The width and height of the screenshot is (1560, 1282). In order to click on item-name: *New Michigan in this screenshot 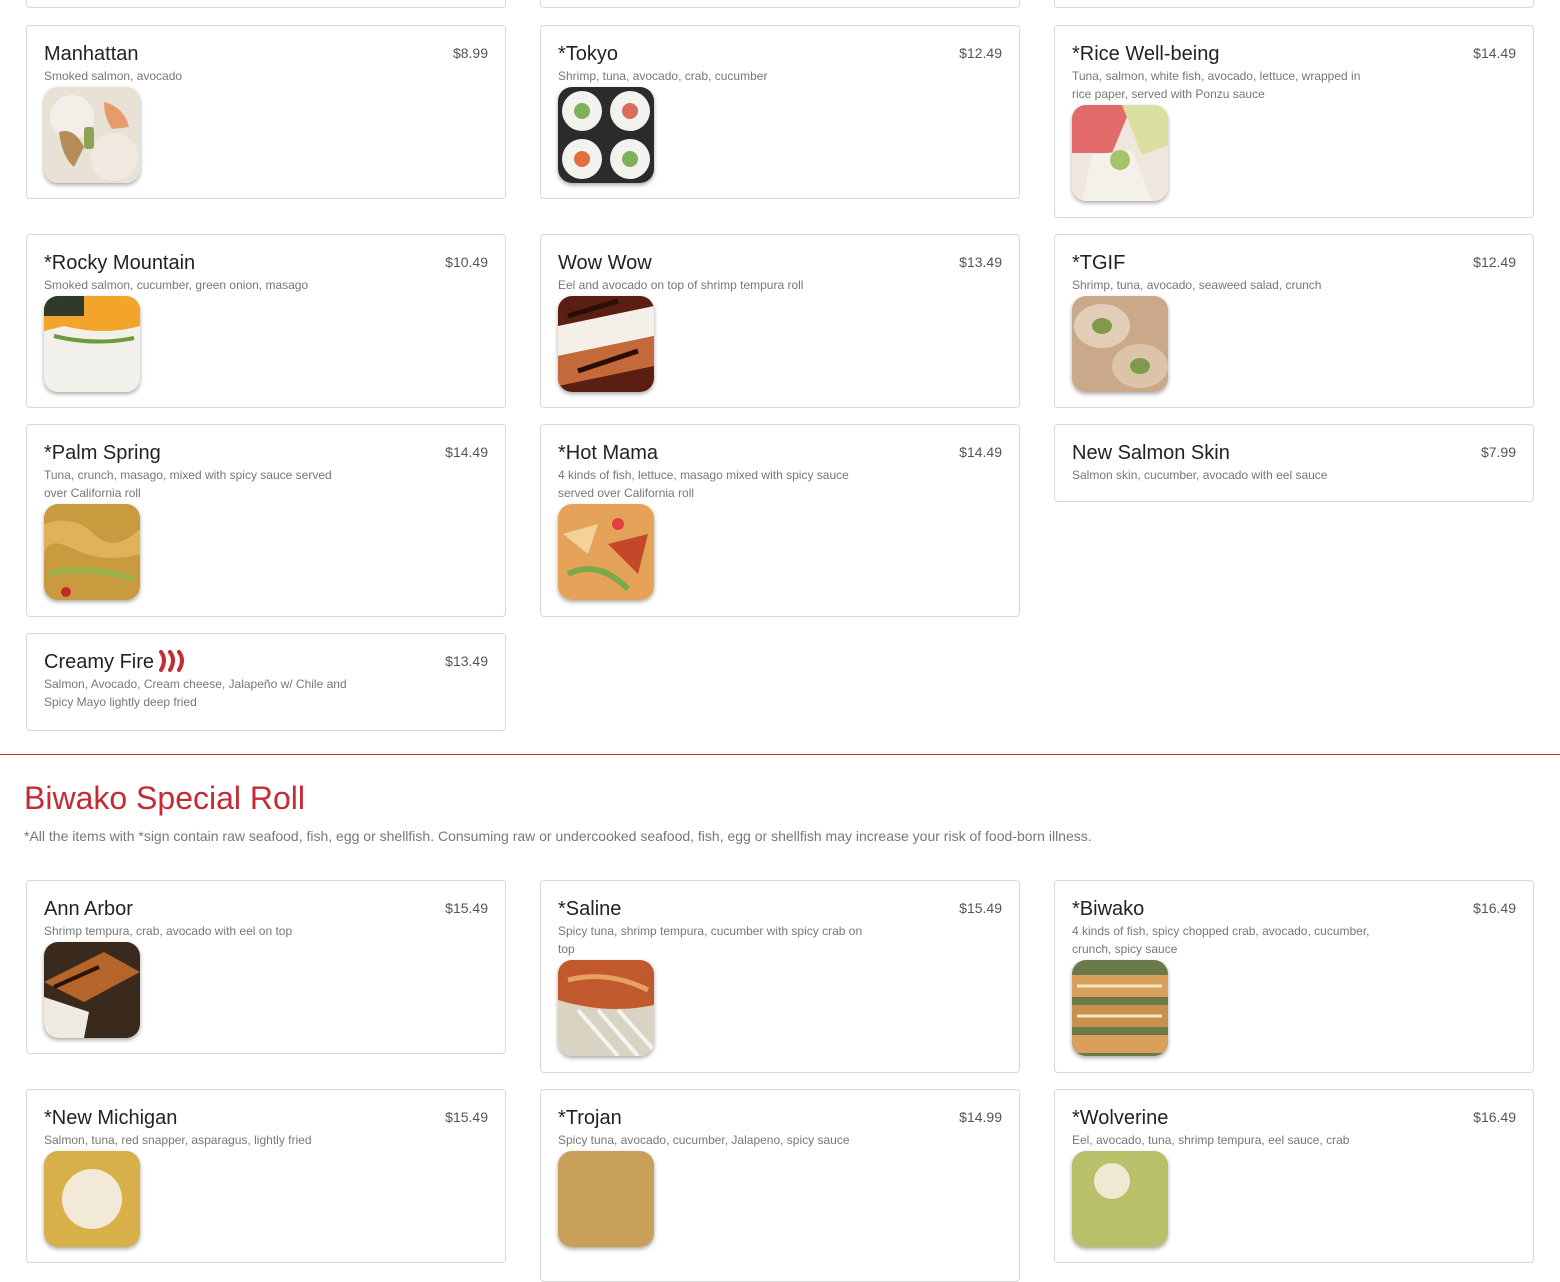, I will do `click(111, 1118)`.